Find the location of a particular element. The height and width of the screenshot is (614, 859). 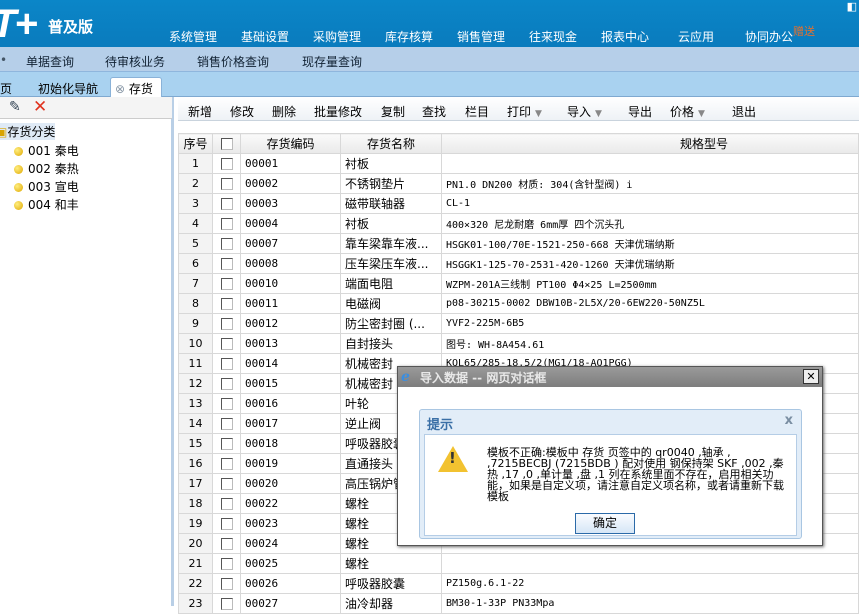

ok-button: 确定 is located at coordinates (605, 523).